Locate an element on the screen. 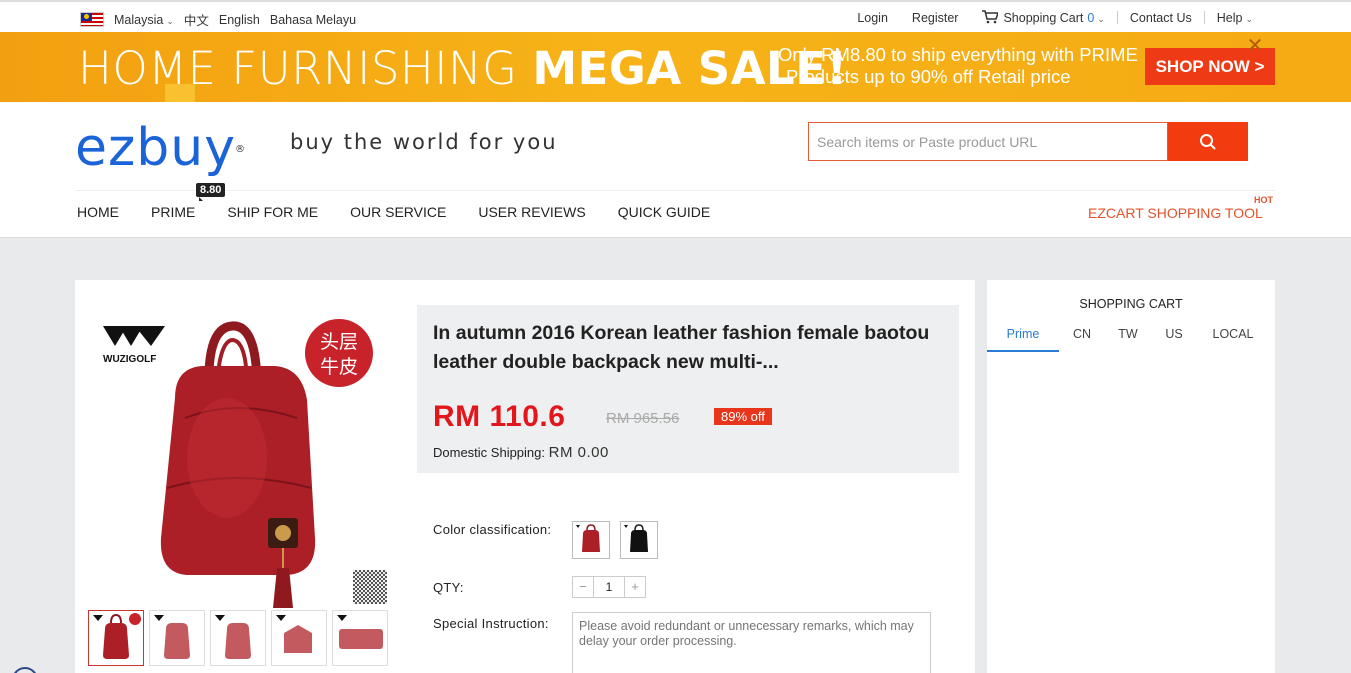 Image resolution: width=1351 pixels, height=673 pixels. login-link: Login is located at coordinates (872, 18).